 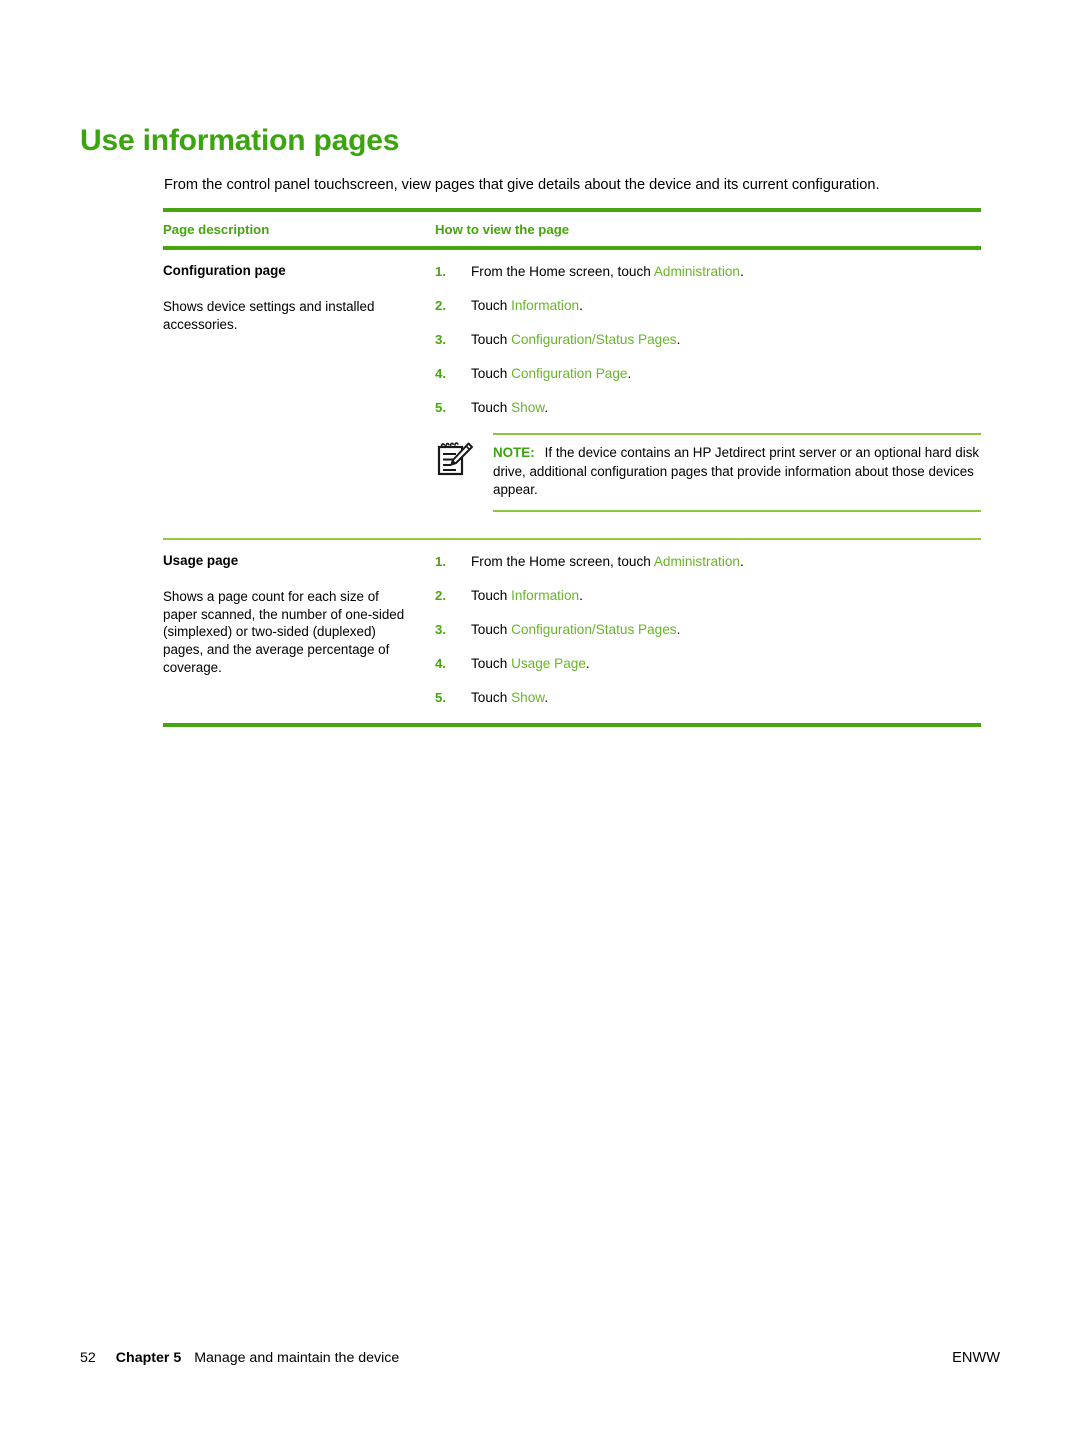 I want to click on list-item: 4. Touch Usage Page., so click(x=708, y=663).